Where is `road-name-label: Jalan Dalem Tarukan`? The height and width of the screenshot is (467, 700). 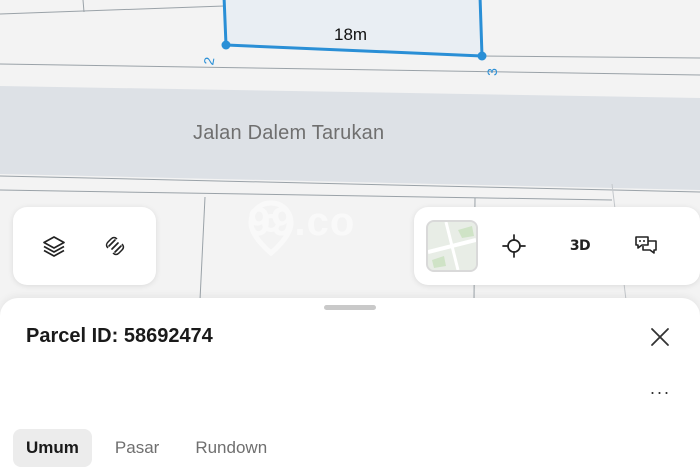
road-name-label: Jalan Dalem Tarukan is located at coordinates (289, 133).